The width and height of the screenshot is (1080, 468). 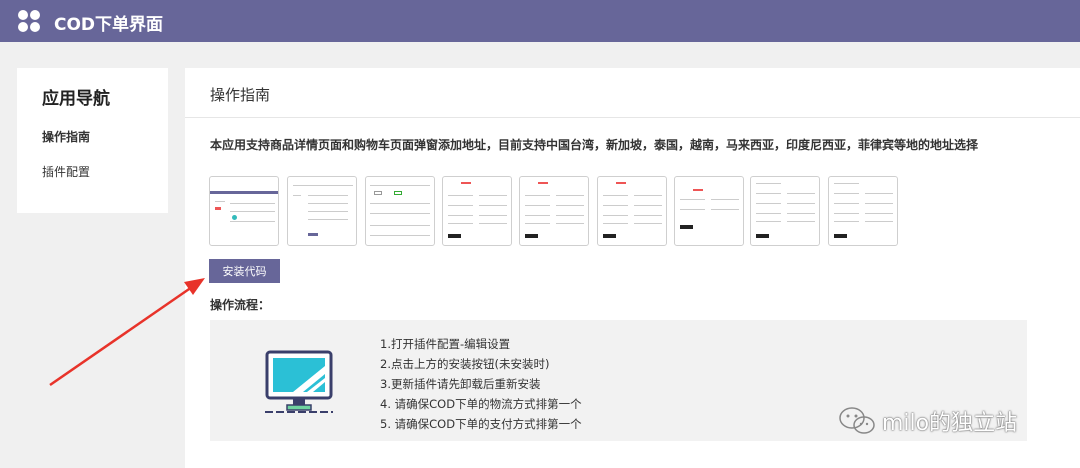 What do you see at coordinates (244, 271) in the screenshot?
I see `install-code-button: 安装代码` at bounding box center [244, 271].